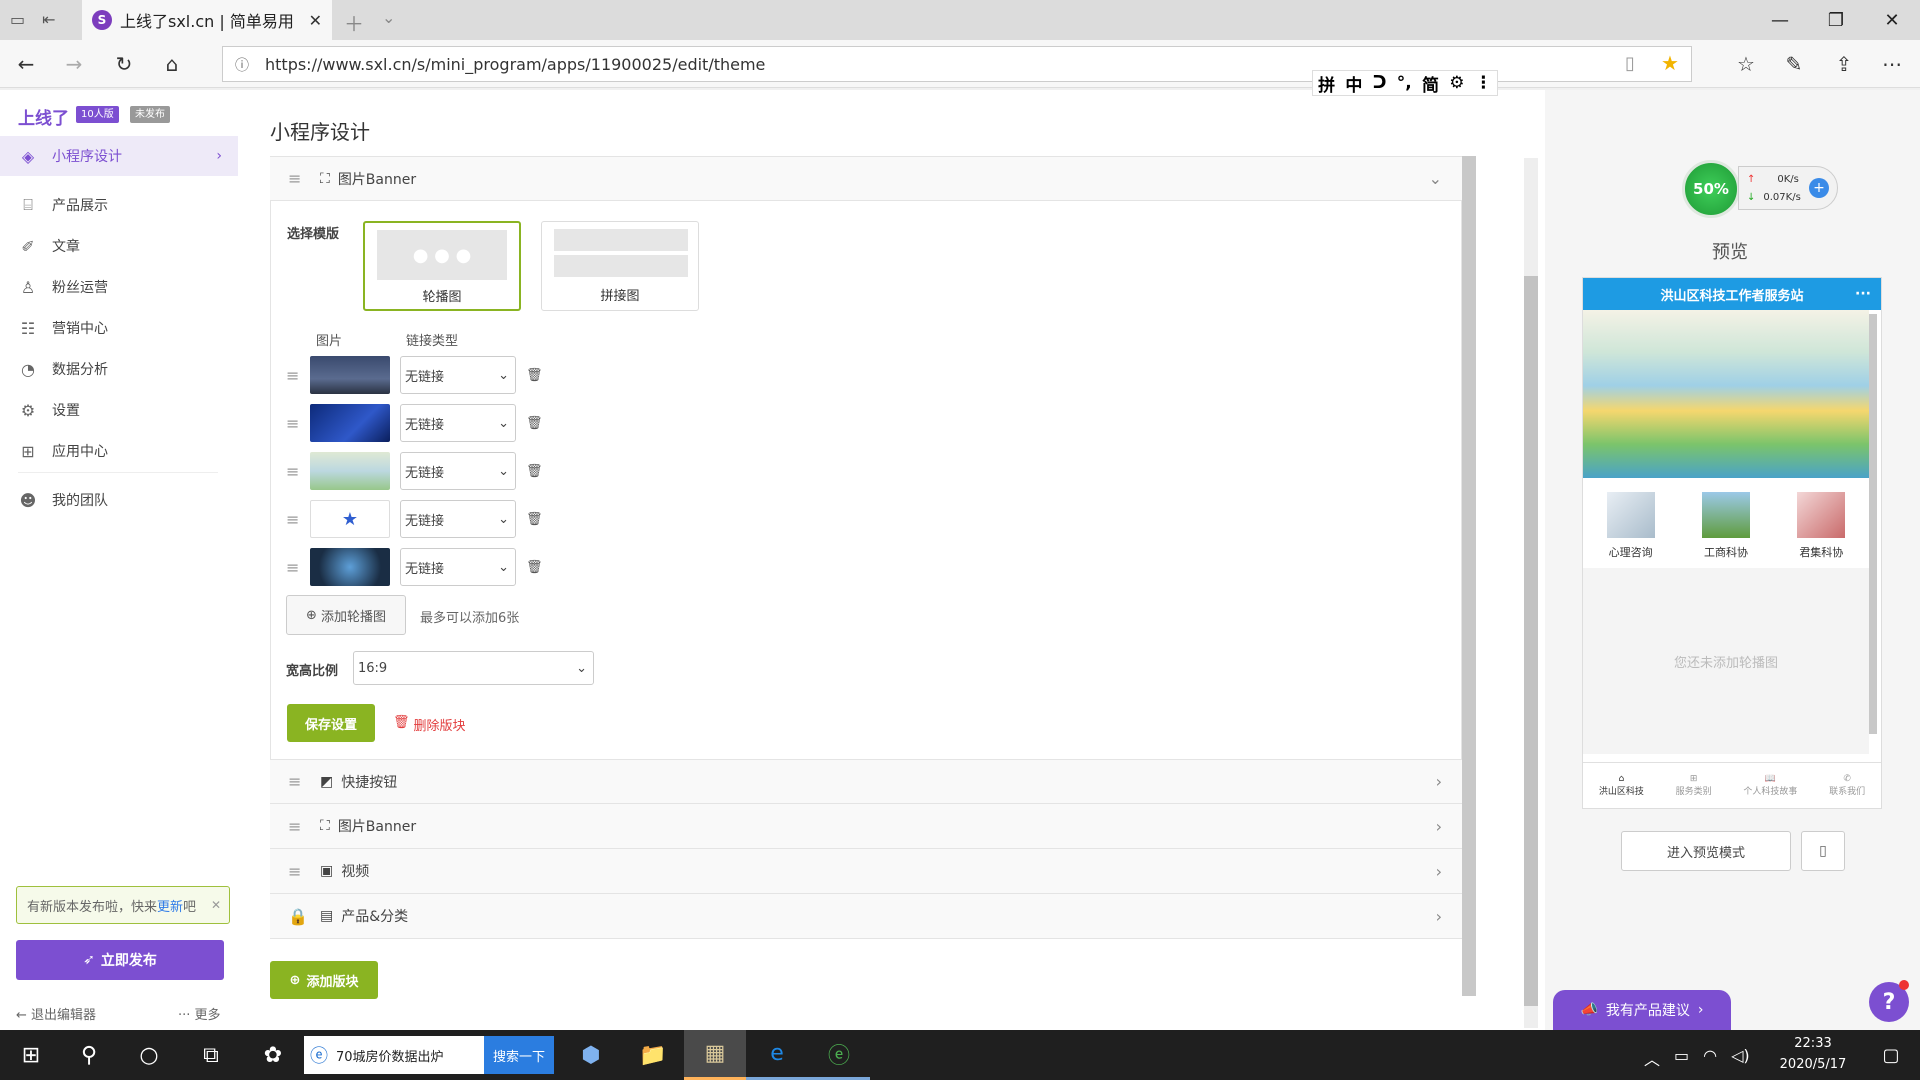 The image size is (1920, 1080). Describe the element at coordinates (866, 178) in the screenshot. I see `banner-panel-header: ≡ ⛶ 图片Banner ⌄` at that location.